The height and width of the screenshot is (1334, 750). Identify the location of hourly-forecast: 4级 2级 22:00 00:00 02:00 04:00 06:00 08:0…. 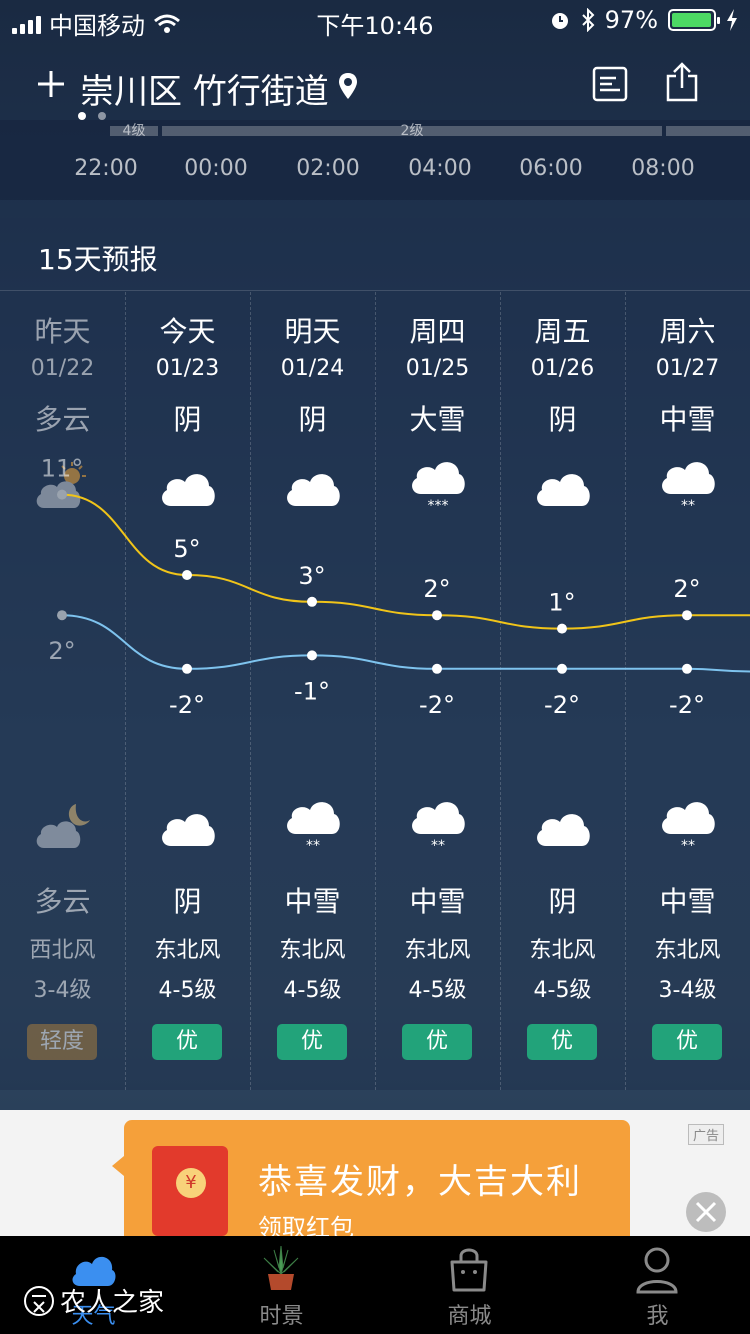
(375, 160).